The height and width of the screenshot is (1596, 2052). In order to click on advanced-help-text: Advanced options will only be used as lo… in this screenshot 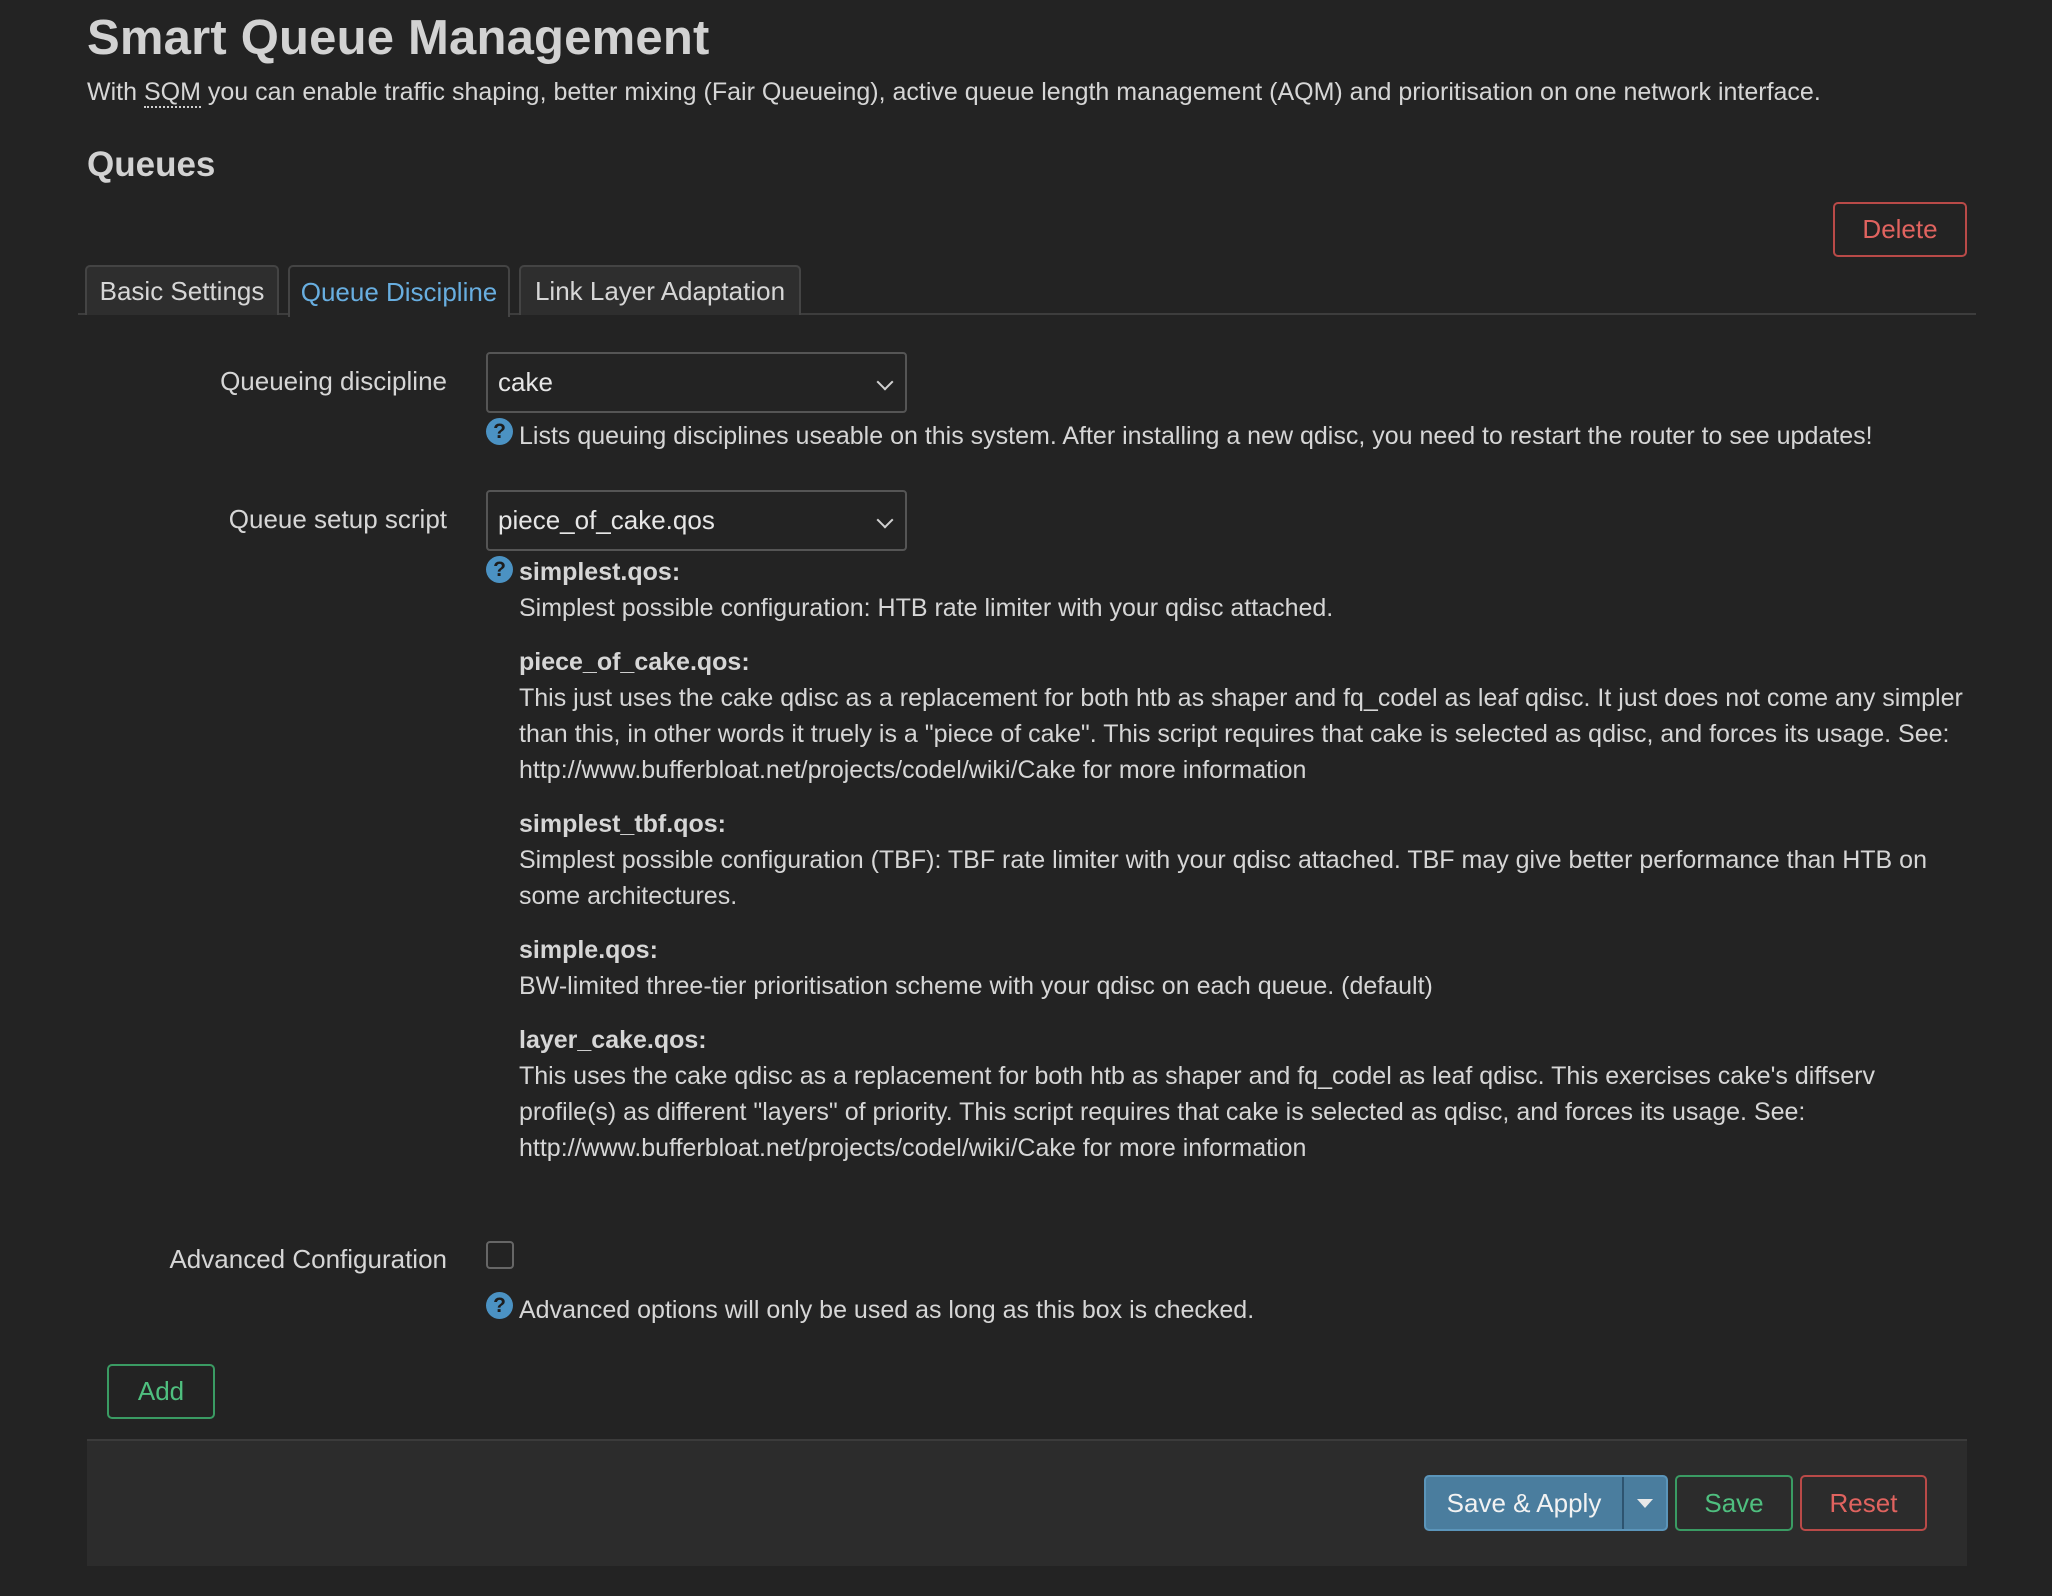, I will do `click(887, 1310)`.